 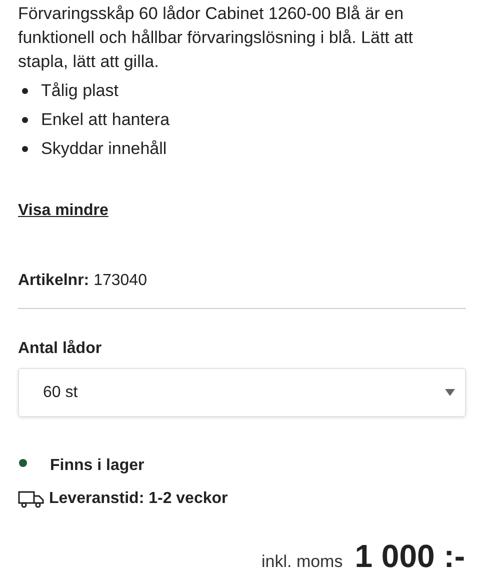 I want to click on feature-item: Enkel att hantera, so click(x=105, y=119).